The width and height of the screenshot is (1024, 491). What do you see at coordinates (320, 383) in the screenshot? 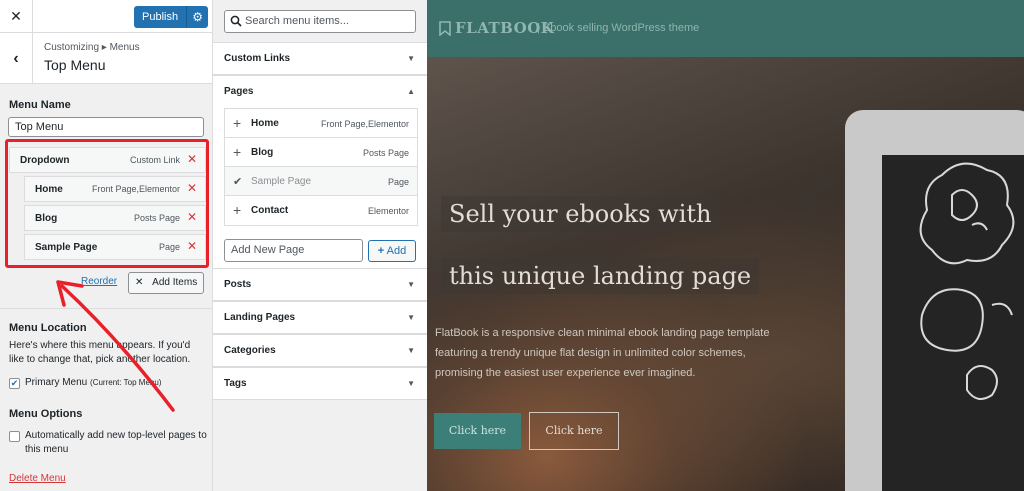
I see `section-tags: Tags ▼` at bounding box center [320, 383].